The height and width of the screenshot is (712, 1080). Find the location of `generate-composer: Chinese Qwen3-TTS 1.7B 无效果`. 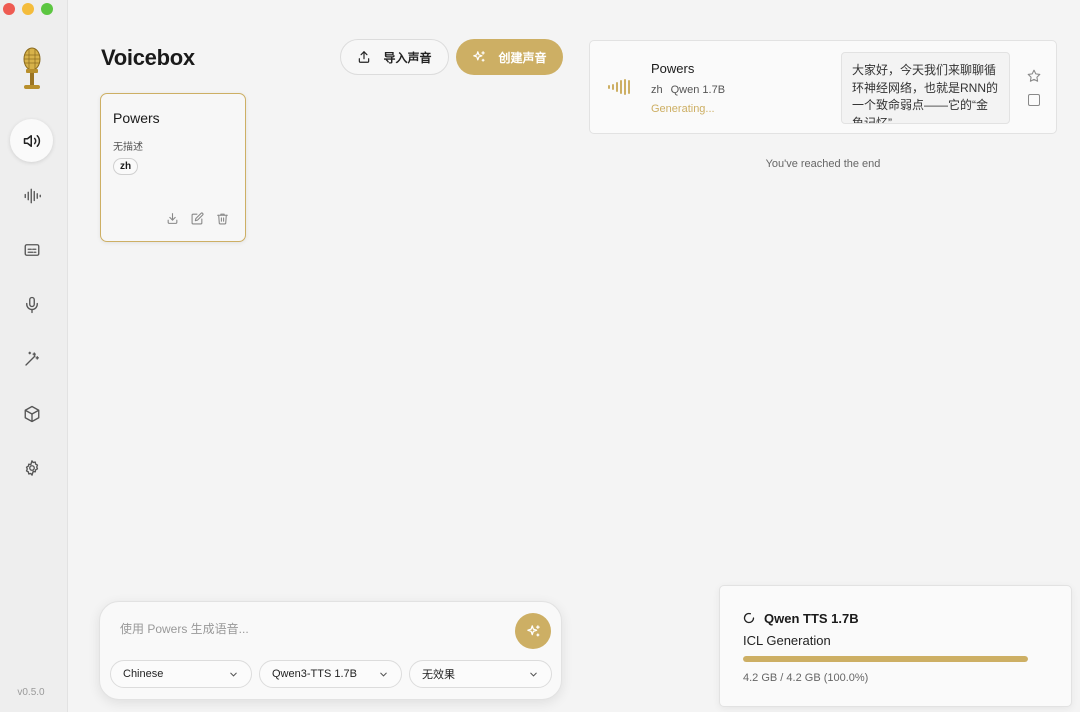

generate-composer: Chinese Qwen3-TTS 1.7B 无效果 is located at coordinates (330, 650).